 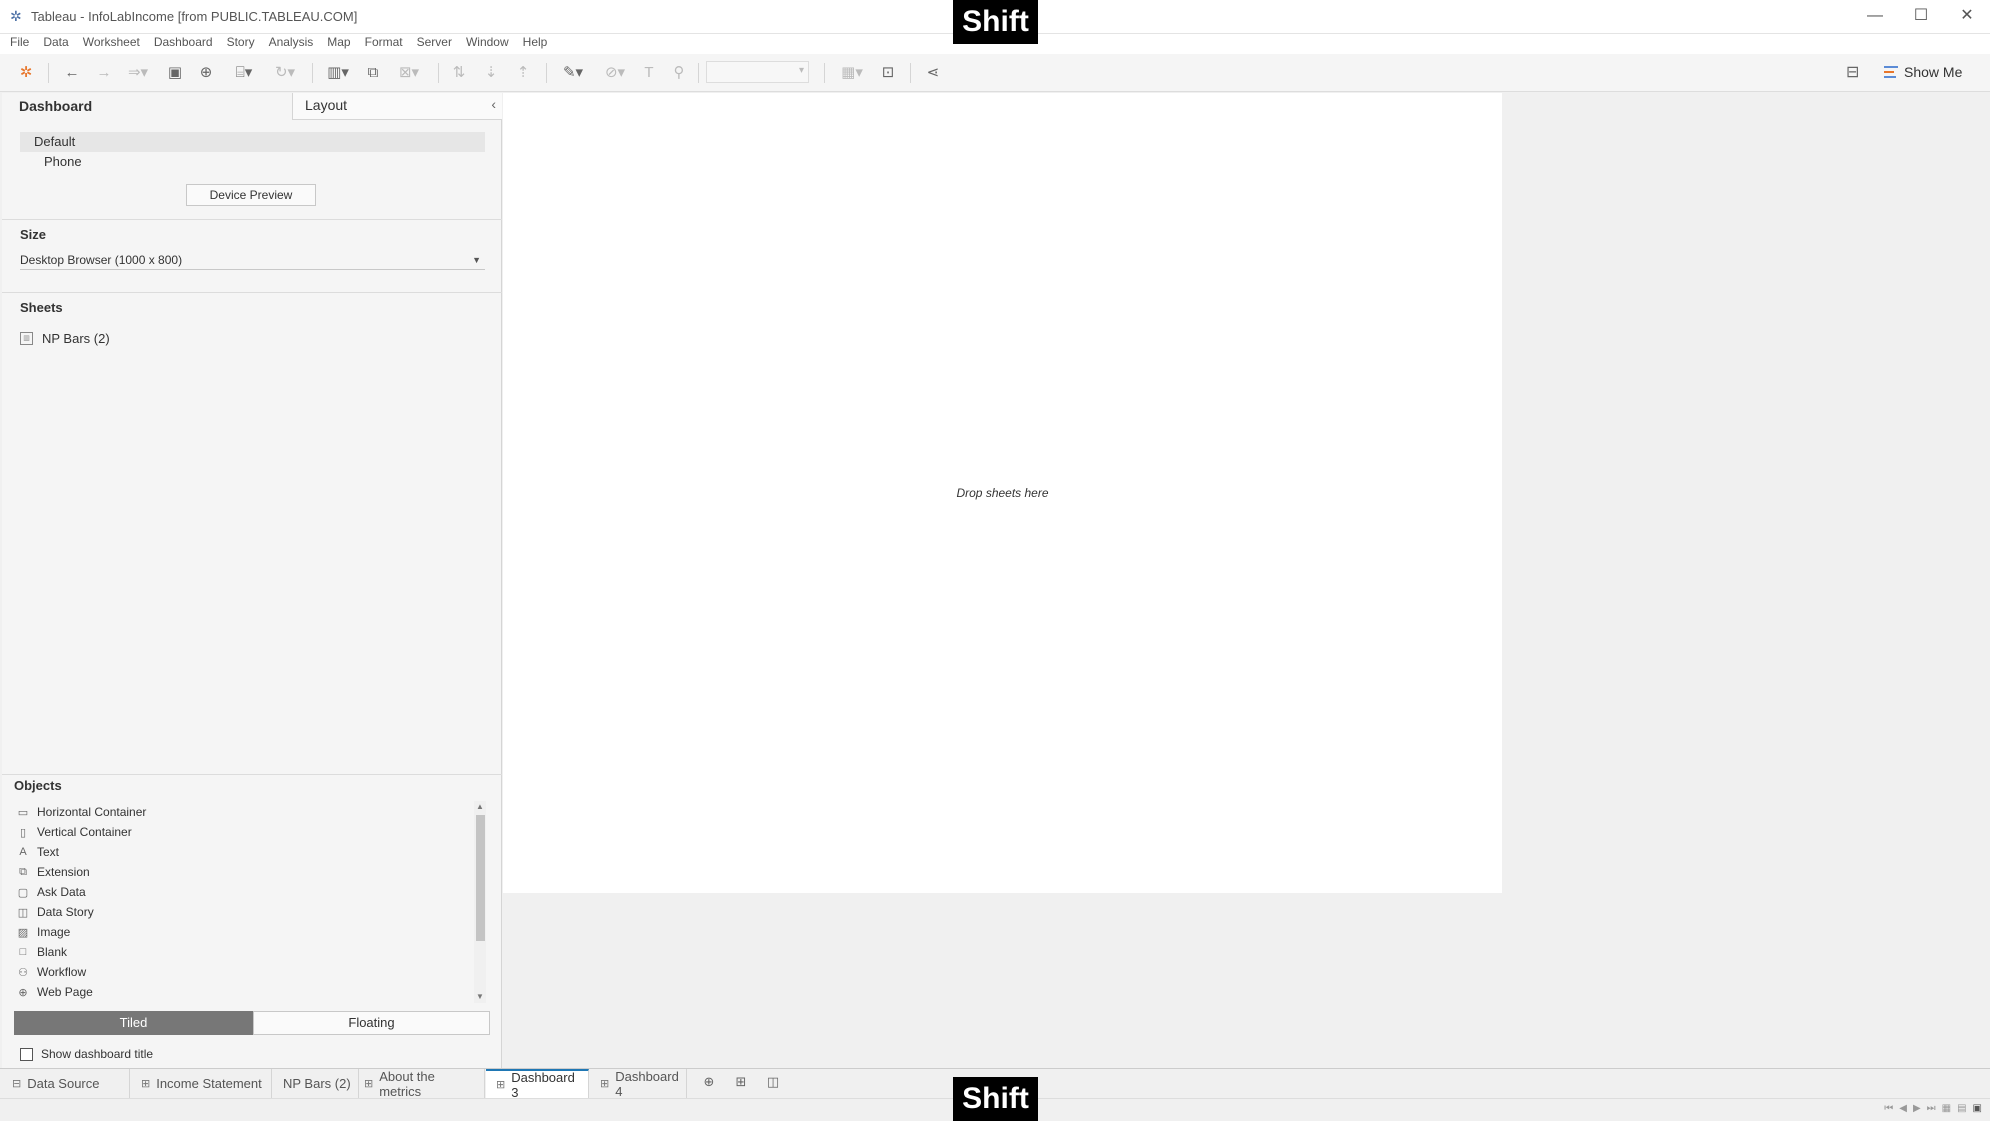 I want to click on tab-layout: Layout, so click(x=397, y=106).